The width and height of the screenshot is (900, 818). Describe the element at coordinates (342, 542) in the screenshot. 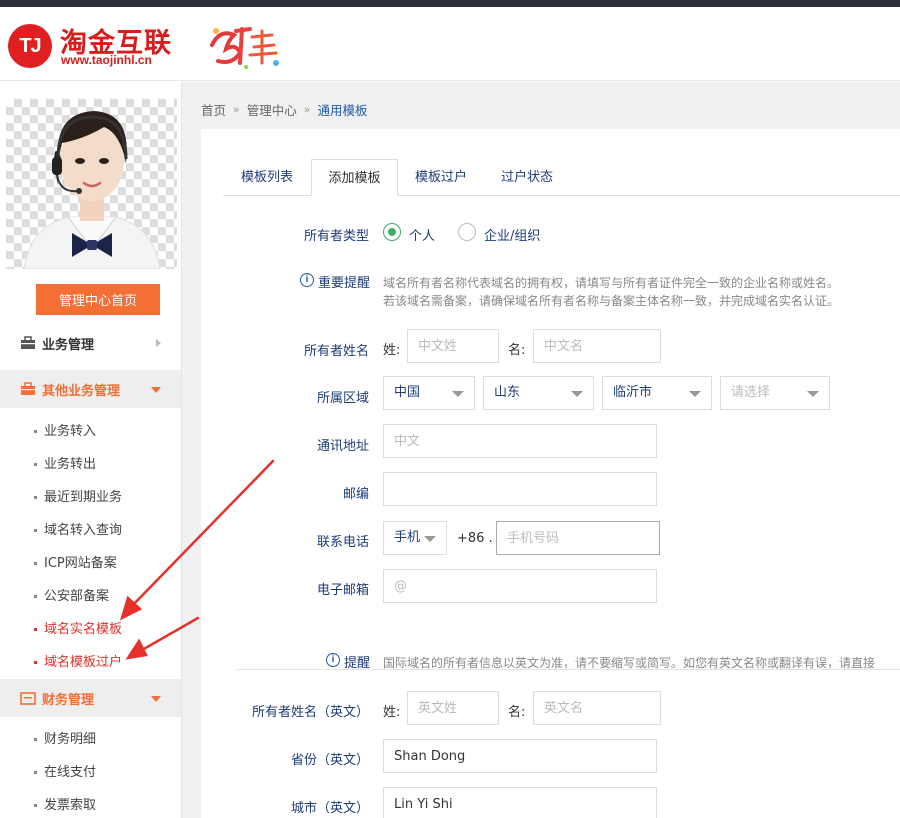

I see `phone-label: 联系电话` at that location.